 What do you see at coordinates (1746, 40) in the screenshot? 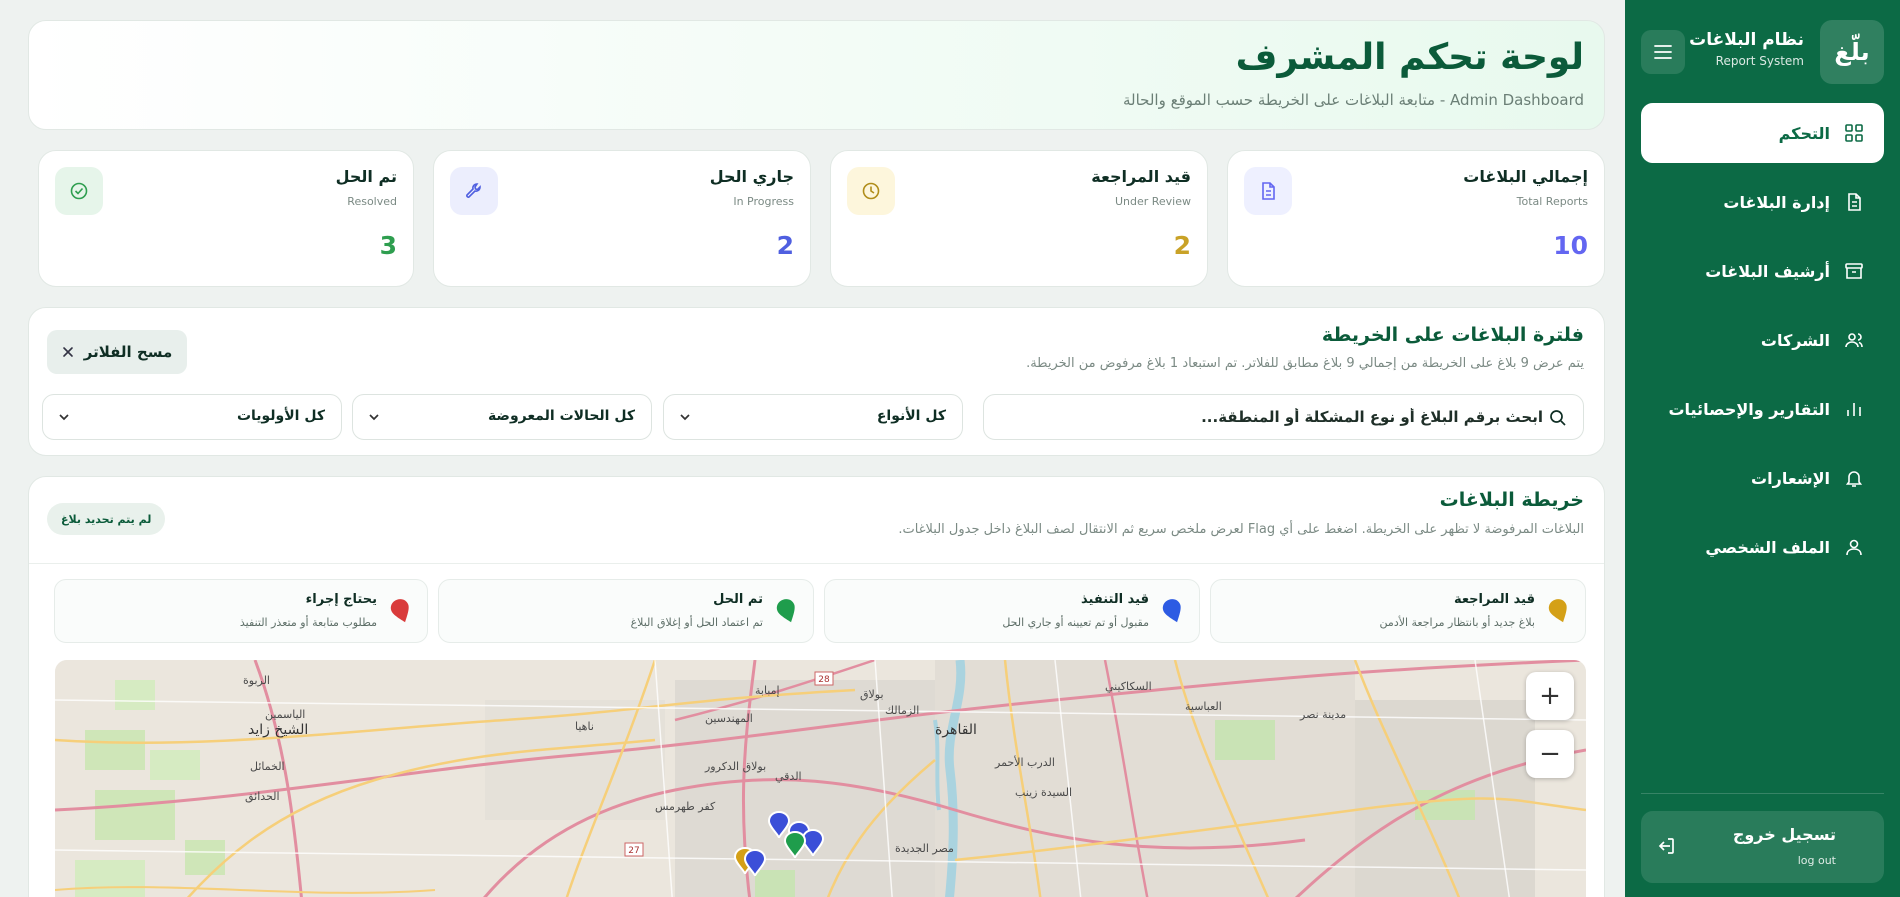
I see `brand-title: نظام البلاغات` at bounding box center [1746, 40].